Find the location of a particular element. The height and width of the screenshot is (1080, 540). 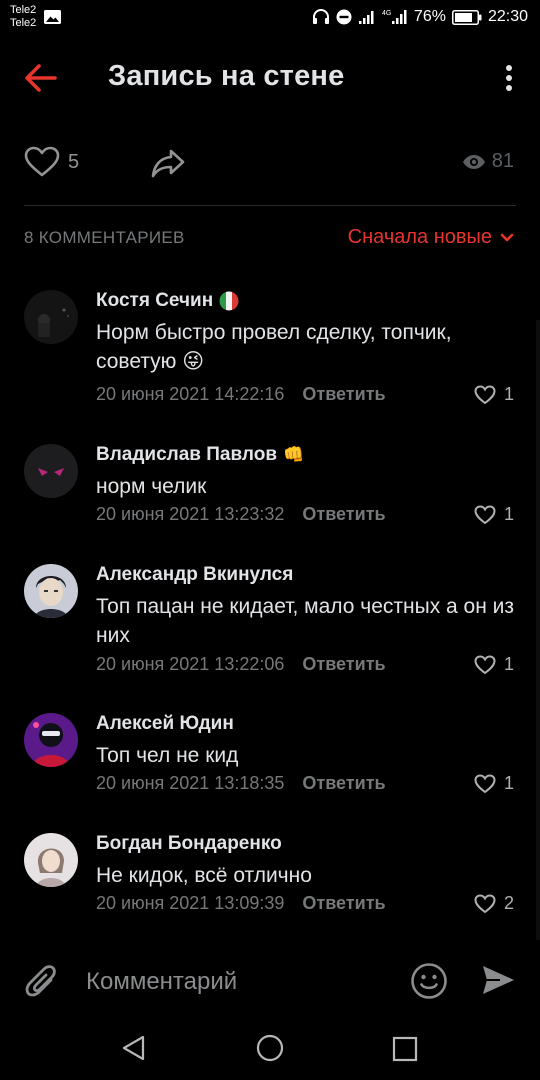

share-button is located at coordinates (168, 165).